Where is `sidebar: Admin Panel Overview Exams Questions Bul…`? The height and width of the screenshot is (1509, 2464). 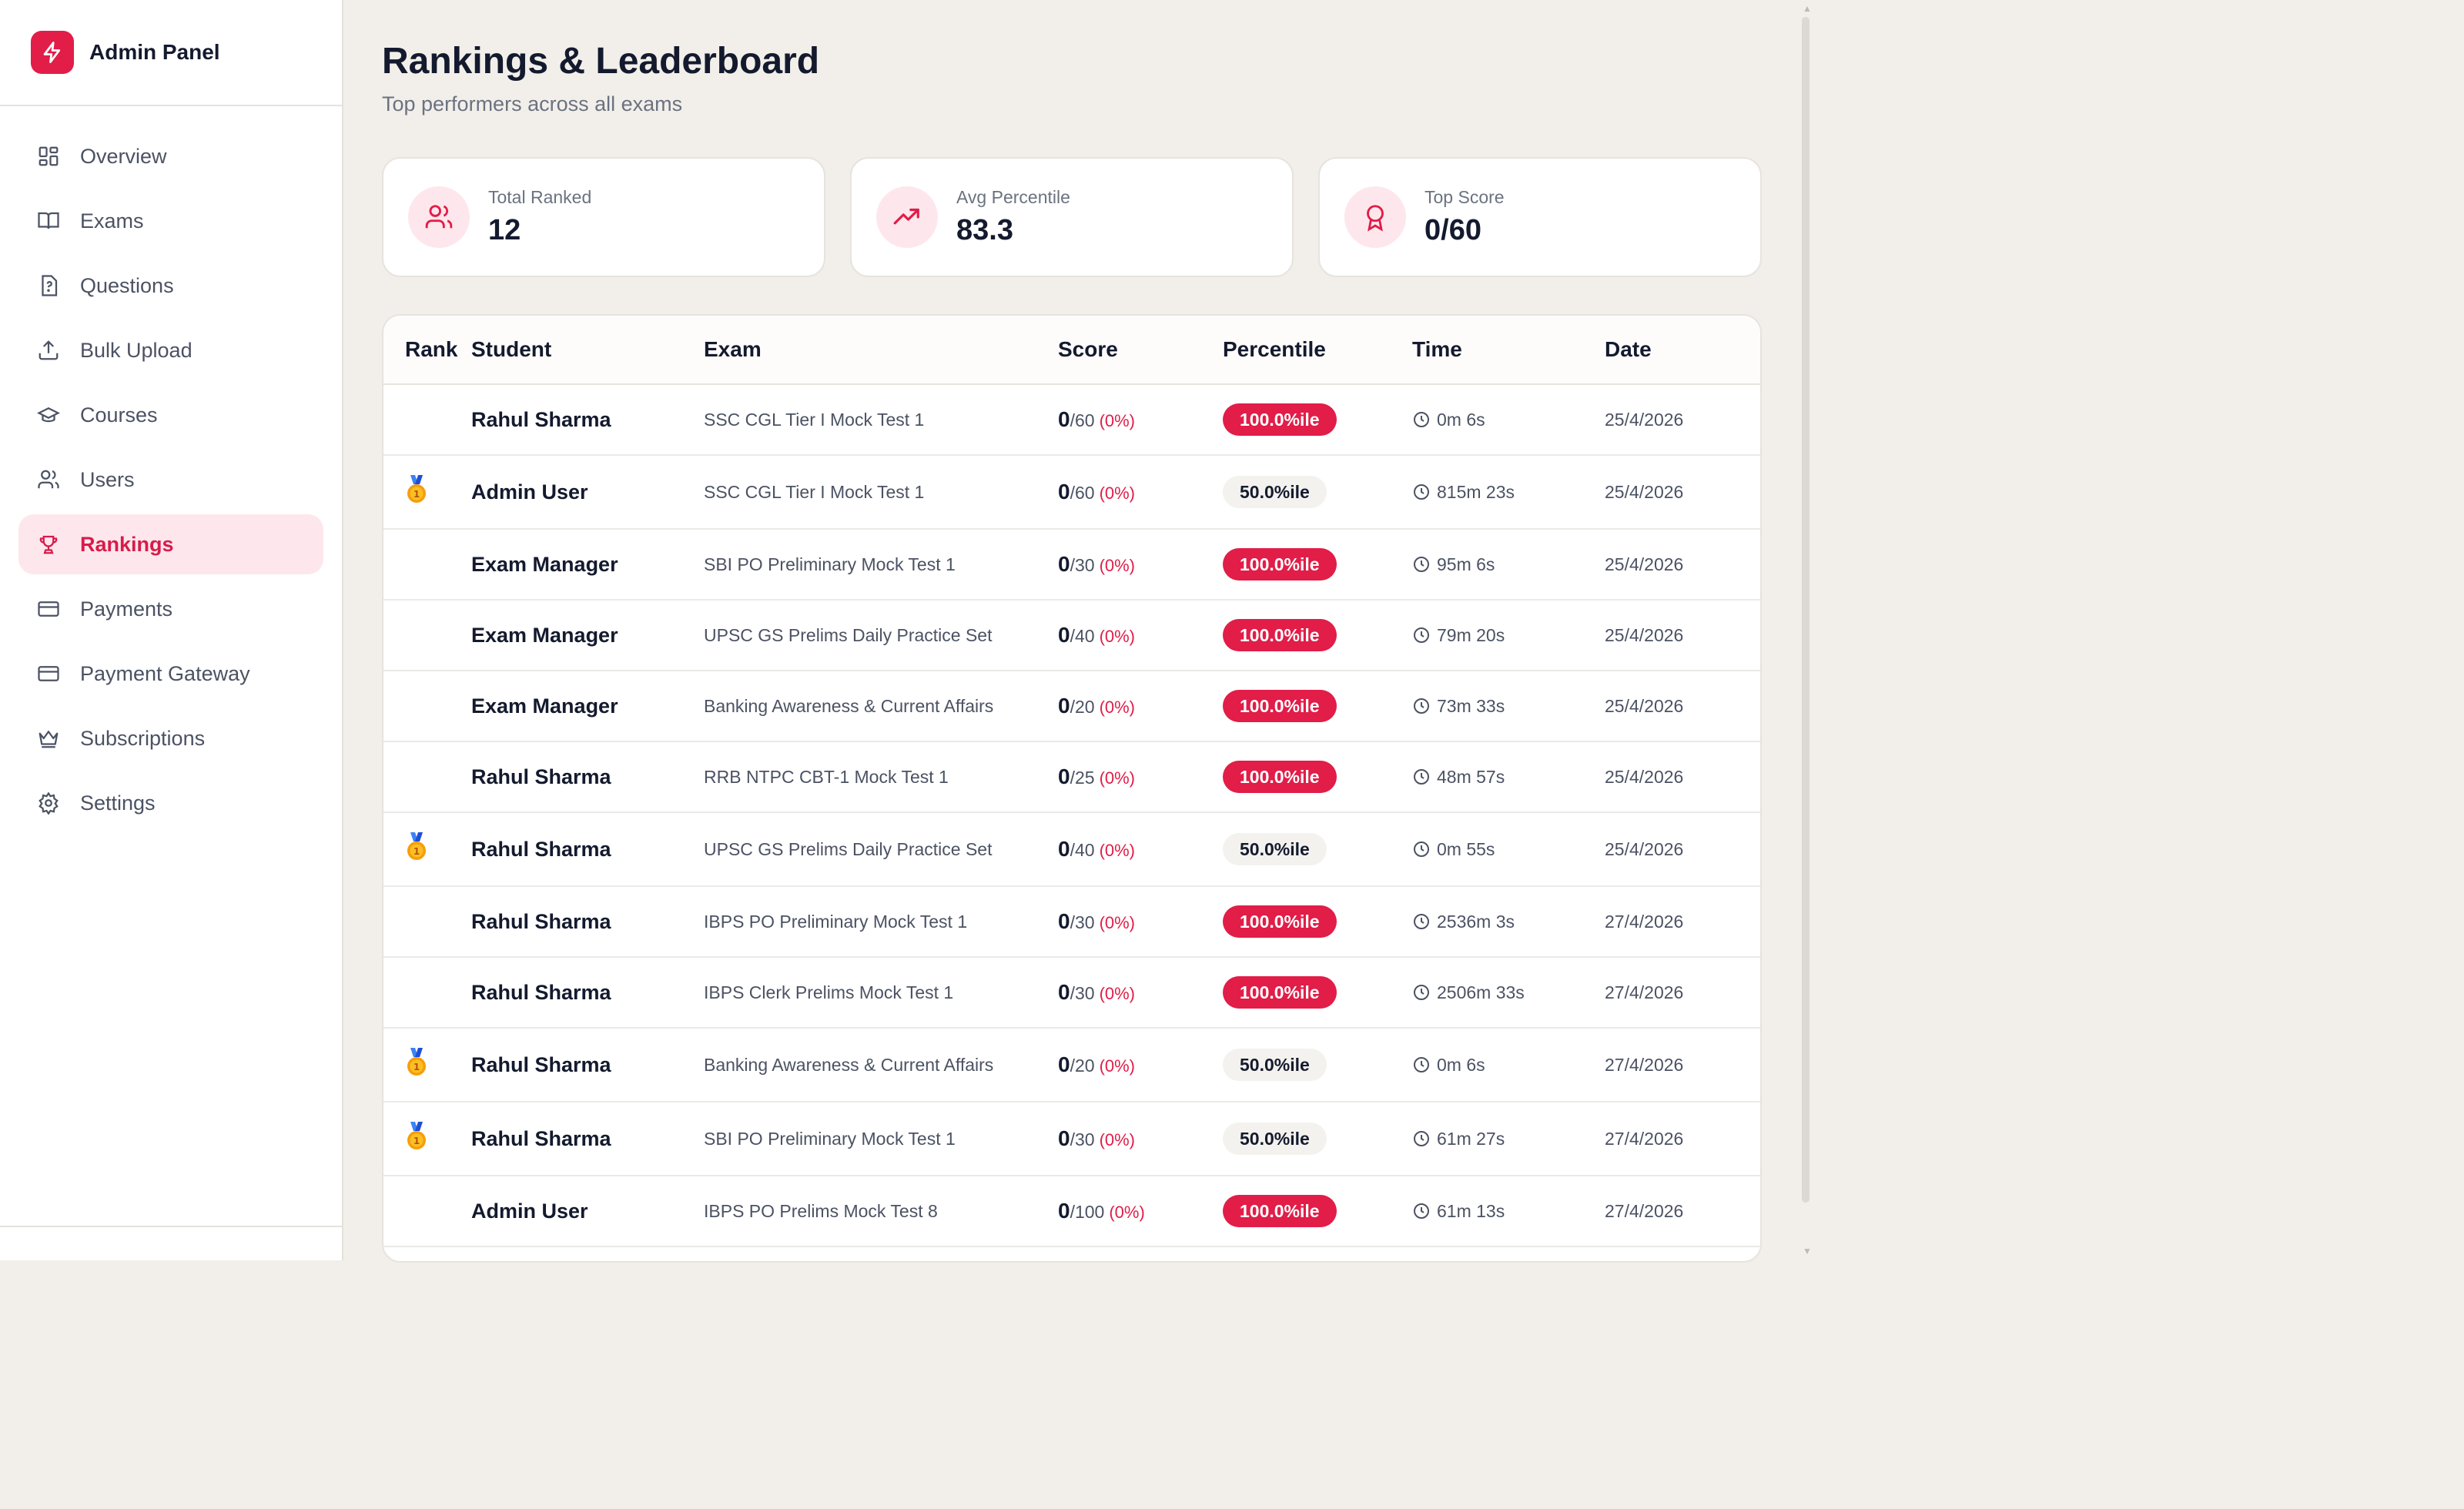 sidebar: Admin Panel Overview Exams Questions Bul… is located at coordinates (171, 630).